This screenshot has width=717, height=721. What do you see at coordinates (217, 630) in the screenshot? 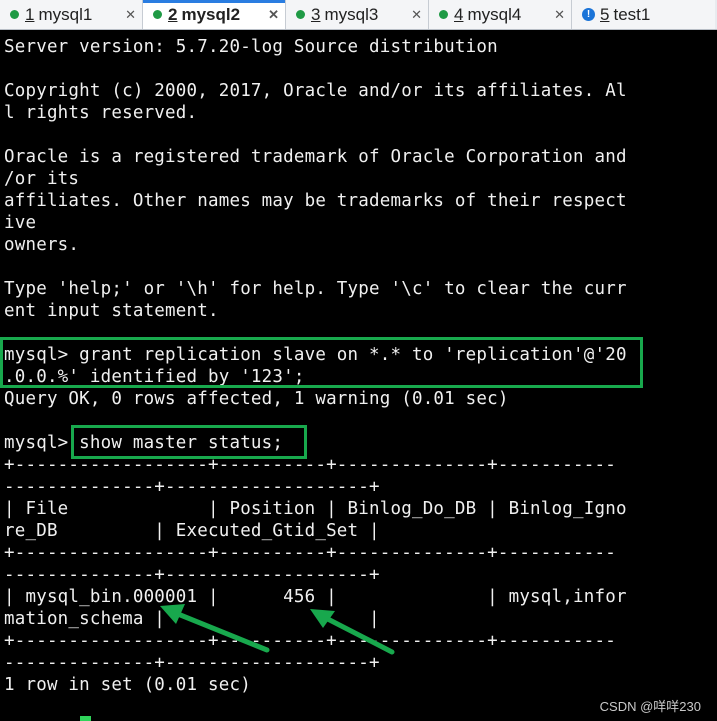
I see `arrow-to-binlog-file-icon` at bounding box center [217, 630].